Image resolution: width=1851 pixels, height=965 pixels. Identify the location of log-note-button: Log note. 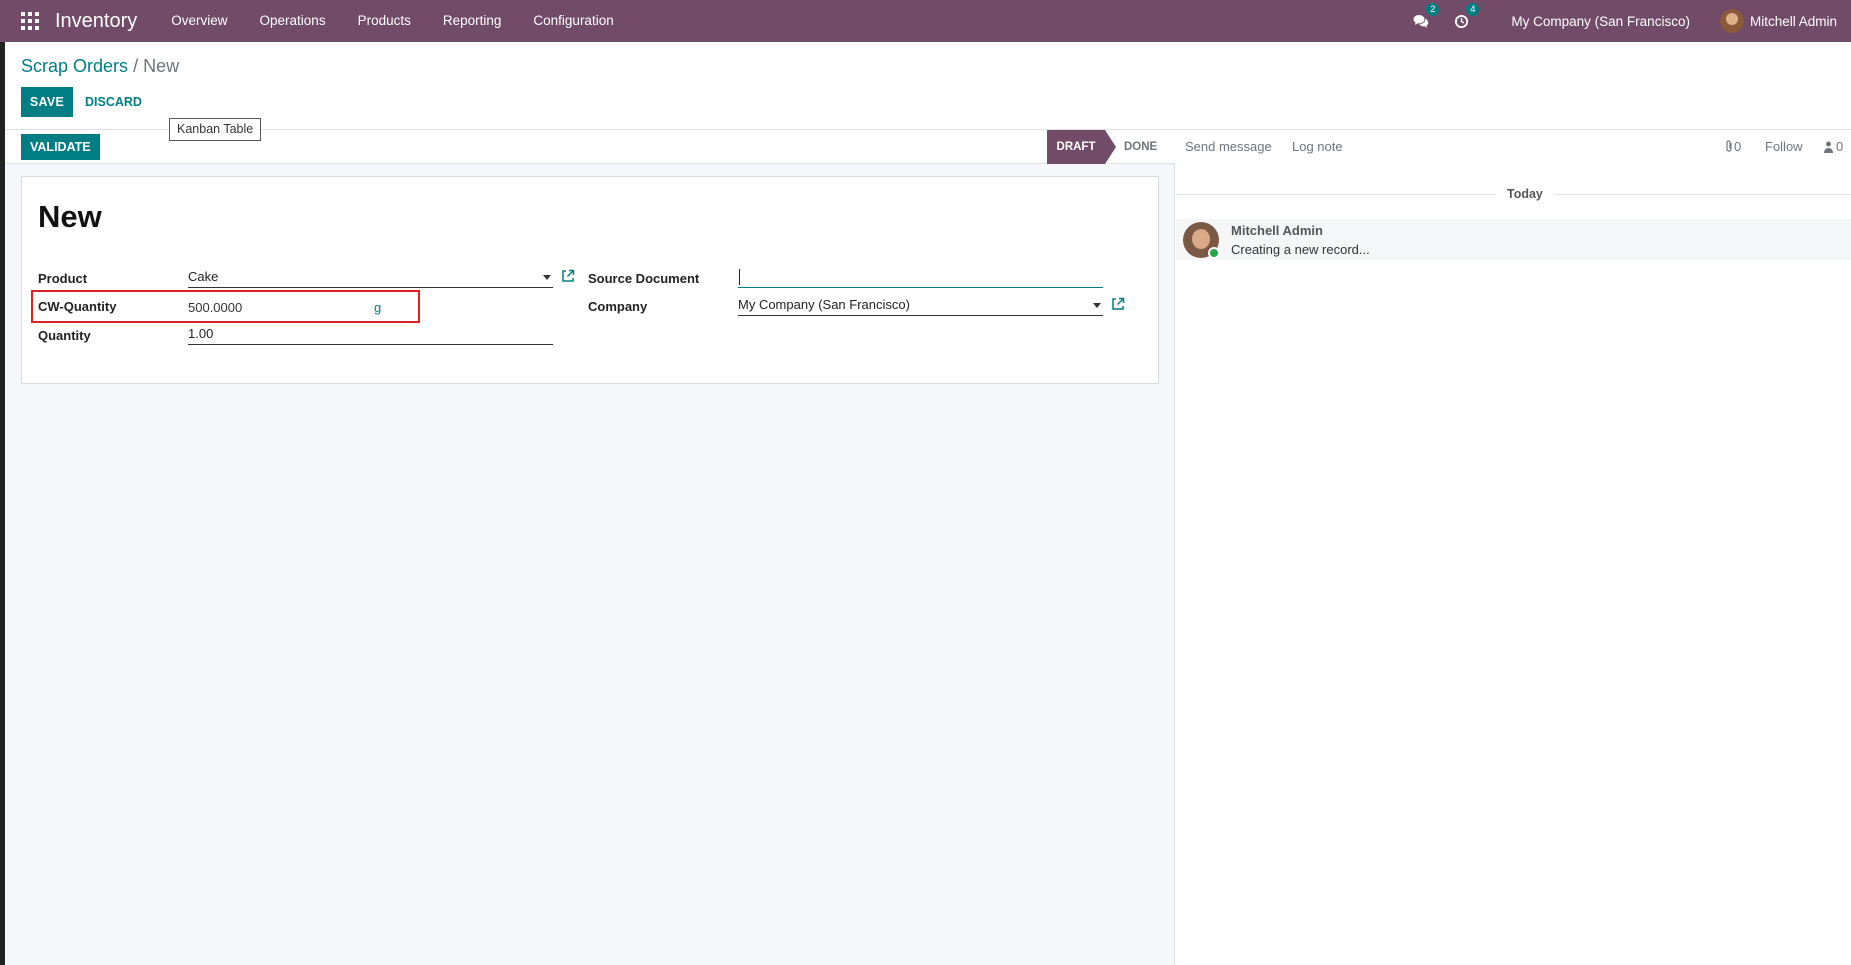
(1317, 146).